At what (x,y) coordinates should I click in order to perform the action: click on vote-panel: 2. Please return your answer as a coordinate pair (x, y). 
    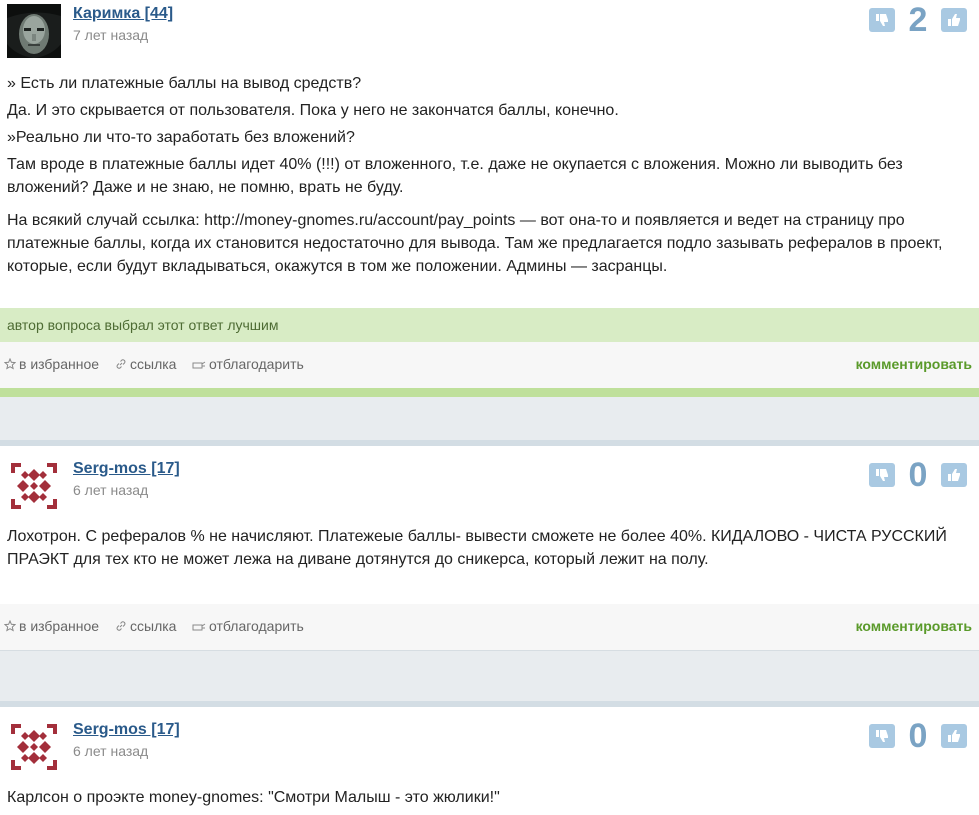
    Looking at the image, I should click on (918, 20).